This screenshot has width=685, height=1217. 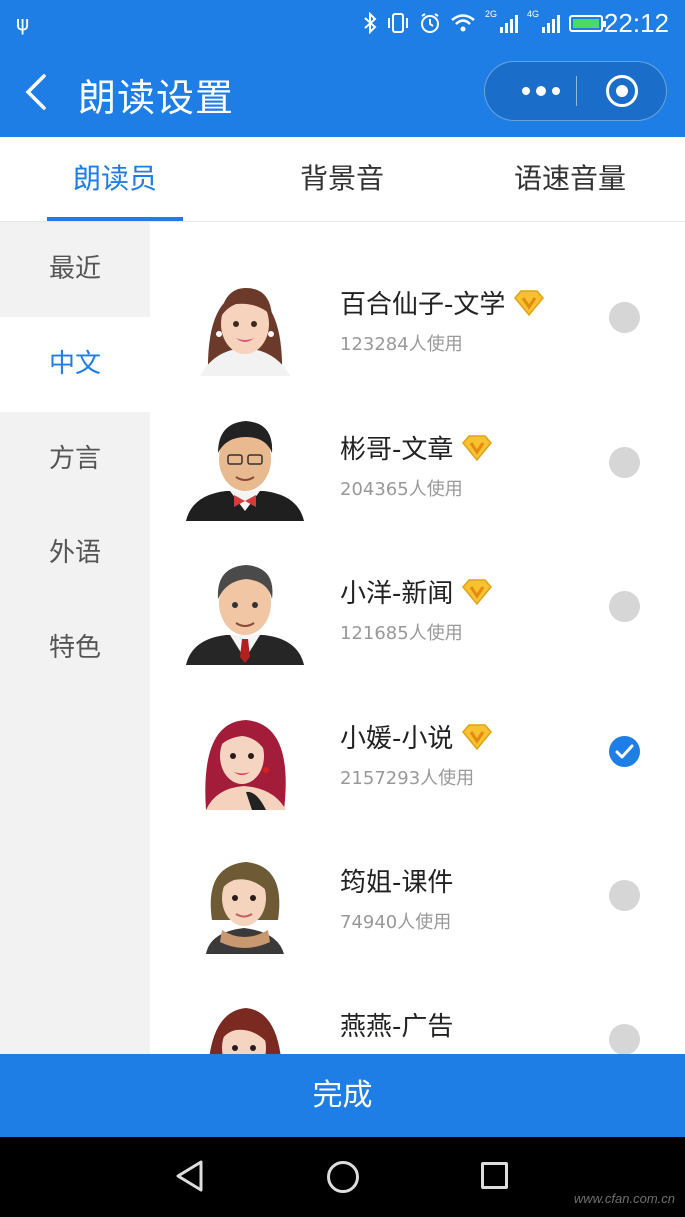 What do you see at coordinates (75, 459) in the screenshot?
I see `sidebar-item-dialect: 方言` at bounding box center [75, 459].